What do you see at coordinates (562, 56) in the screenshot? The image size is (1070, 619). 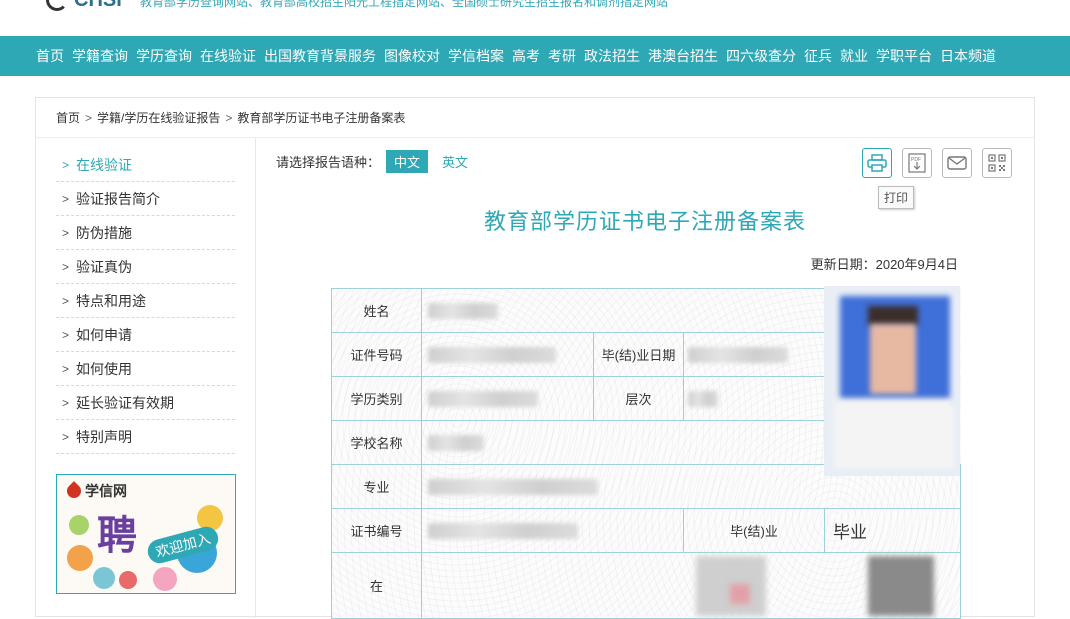 I see `nav-item-kaoyan: 考研` at bounding box center [562, 56].